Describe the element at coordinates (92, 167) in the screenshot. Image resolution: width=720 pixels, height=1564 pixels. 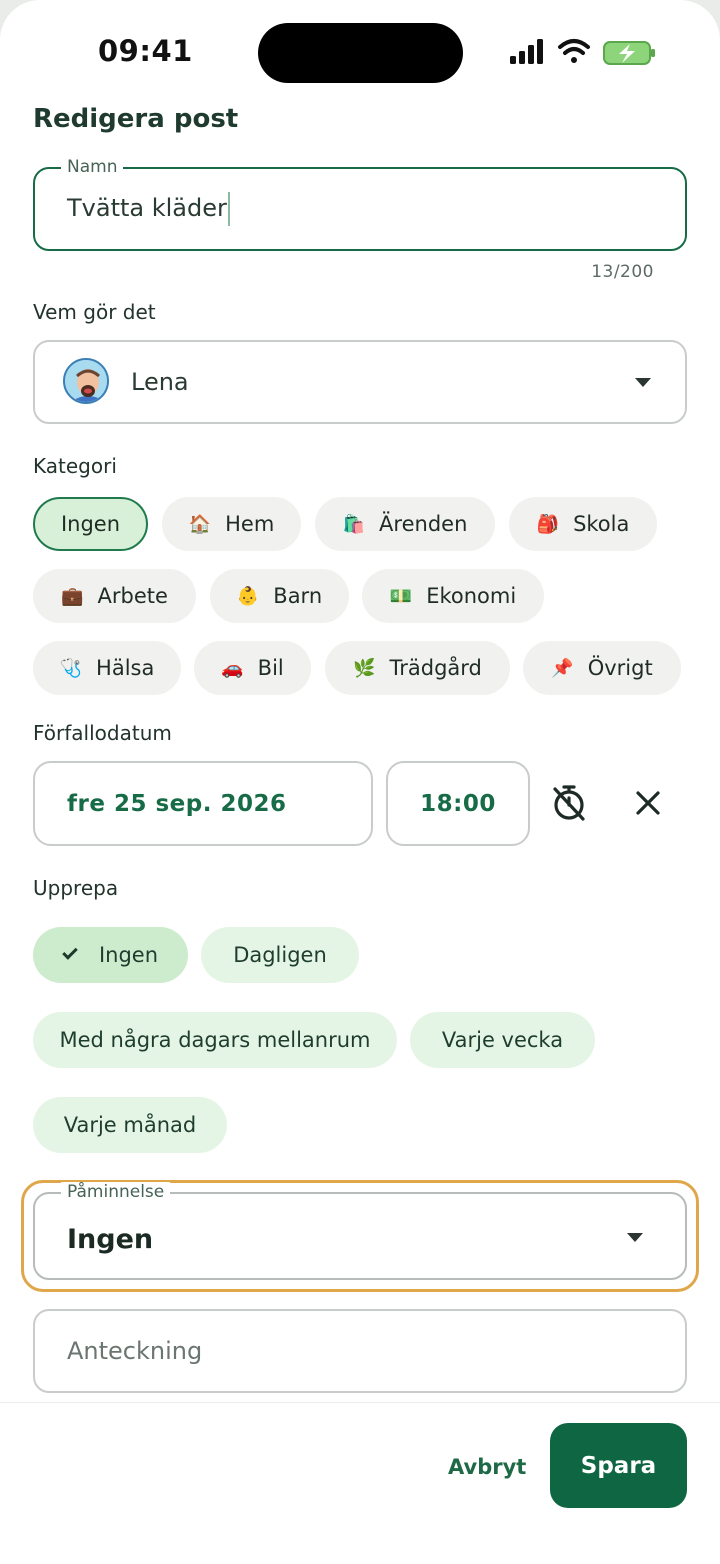
I see `name-field-label: Namn` at that location.